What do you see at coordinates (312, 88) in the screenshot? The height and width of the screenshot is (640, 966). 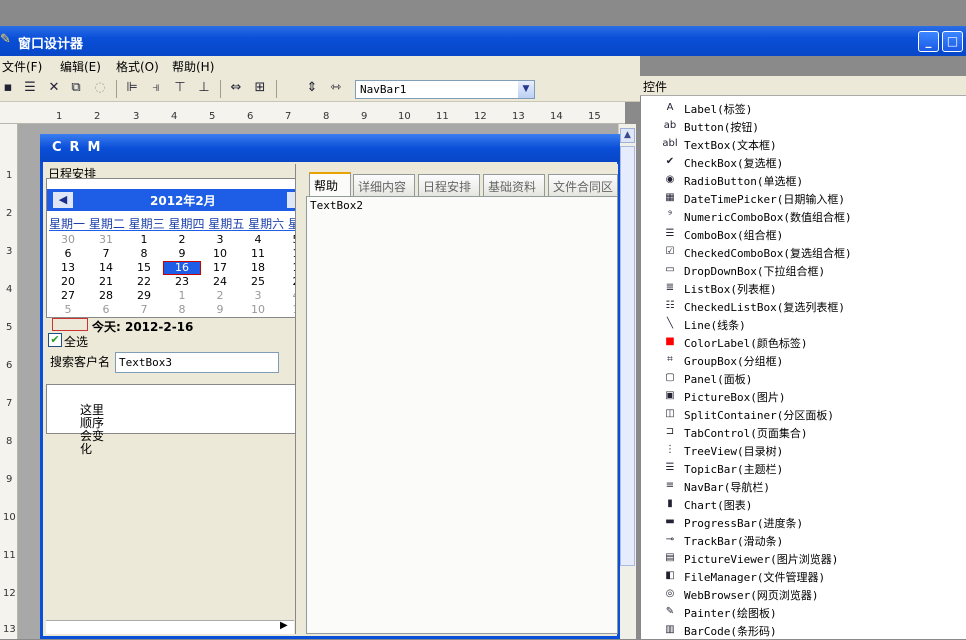 I see `vertical-spacing-icon: ⇕` at bounding box center [312, 88].